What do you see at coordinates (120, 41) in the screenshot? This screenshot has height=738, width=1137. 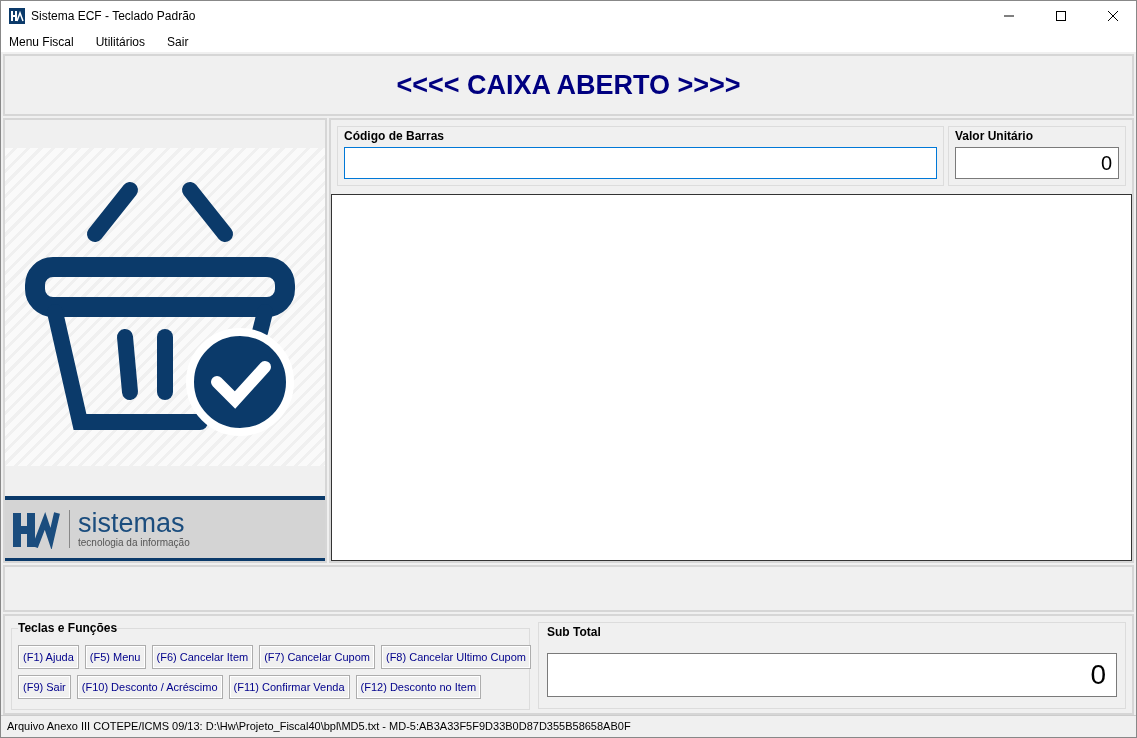 I see `menu-item: Utilitários` at bounding box center [120, 41].